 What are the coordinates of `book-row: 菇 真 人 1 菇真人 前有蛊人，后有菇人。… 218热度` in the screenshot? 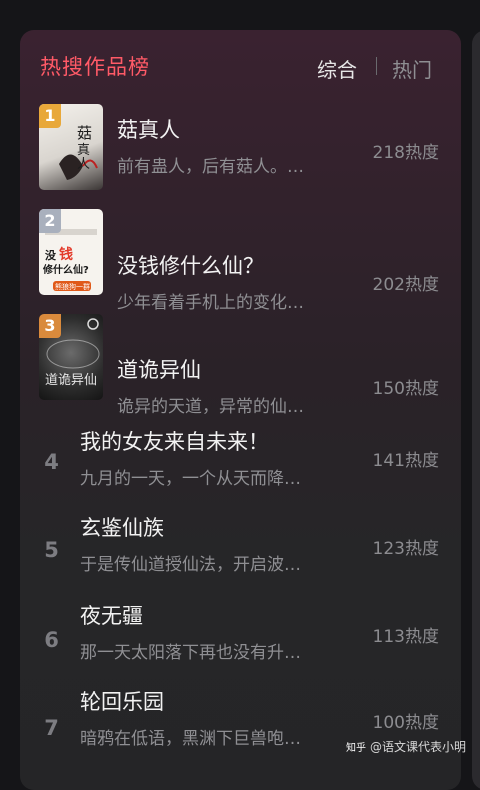 It's located at (240, 154).